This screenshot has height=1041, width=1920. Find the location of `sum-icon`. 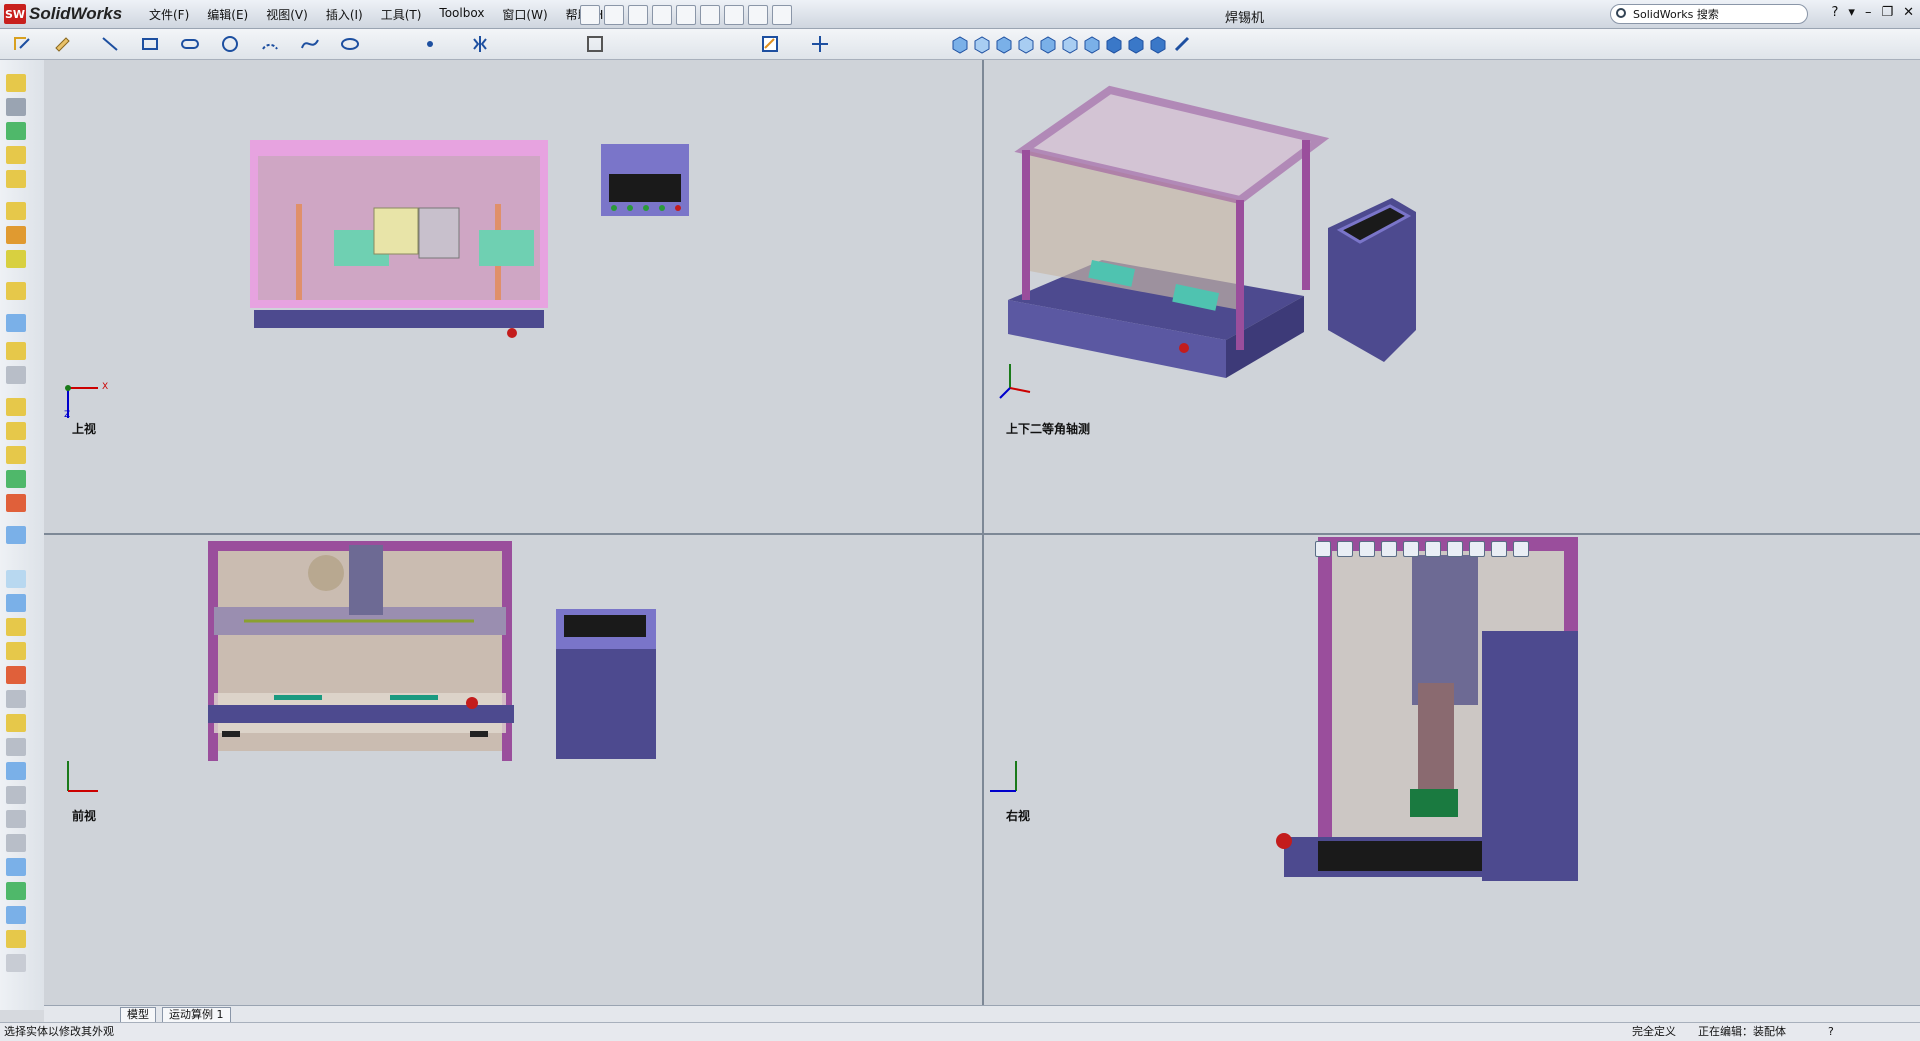

sum-icon is located at coordinates (16, 771).